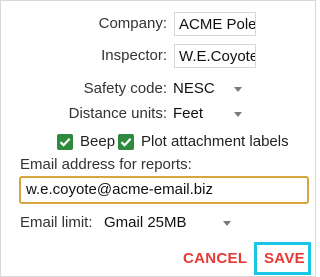 Image resolution: width=320 pixels, height=277 pixels. What do you see at coordinates (215, 56) in the screenshot?
I see `inspector-field: W.E.Coyote` at bounding box center [215, 56].